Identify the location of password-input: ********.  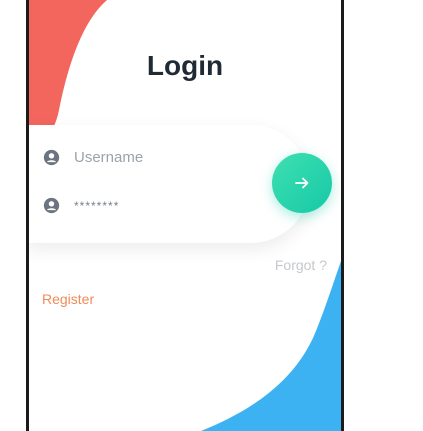
(96, 206).